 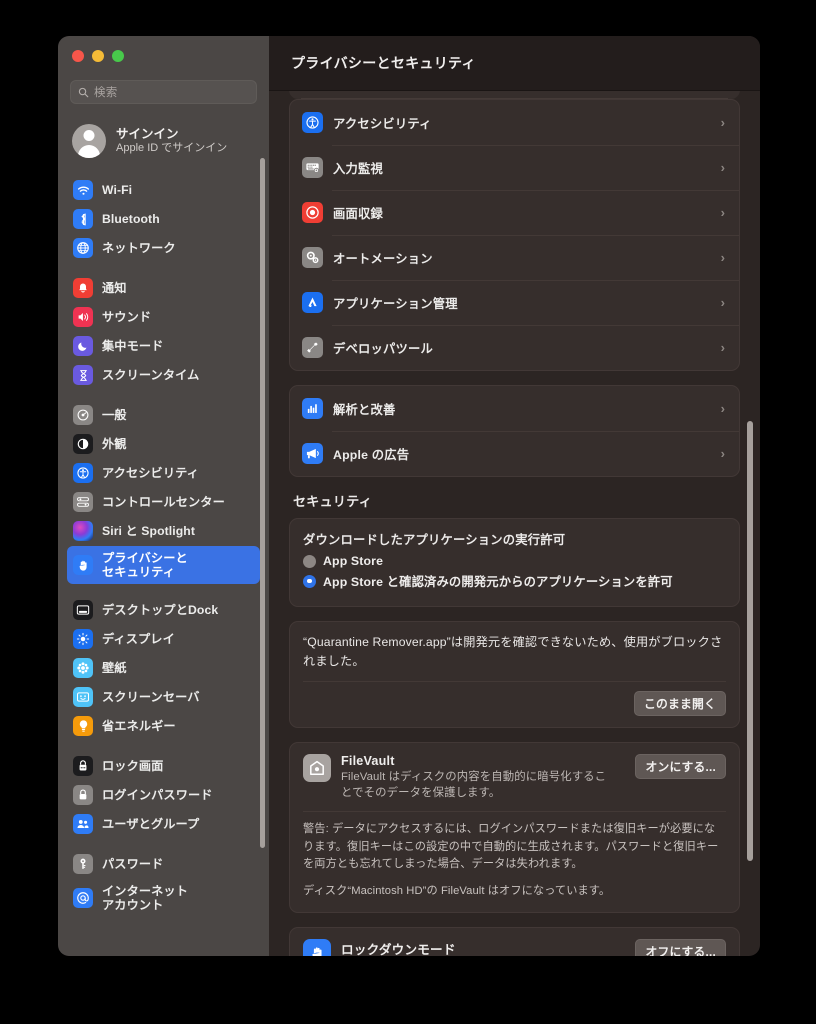 What do you see at coordinates (83, 502) in the screenshot?
I see `control-center-icon` at bounding box center [83, 502].